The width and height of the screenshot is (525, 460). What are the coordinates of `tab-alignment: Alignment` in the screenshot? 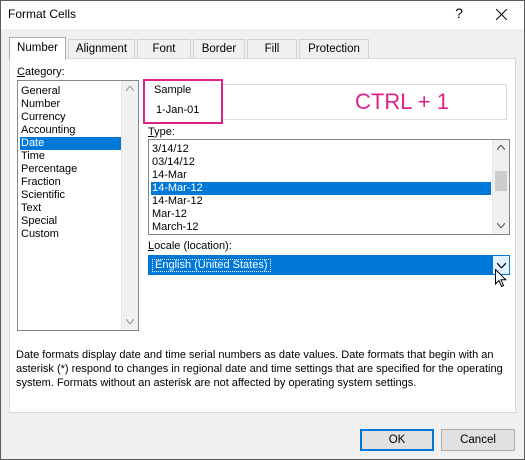 It's located at (101, 49).